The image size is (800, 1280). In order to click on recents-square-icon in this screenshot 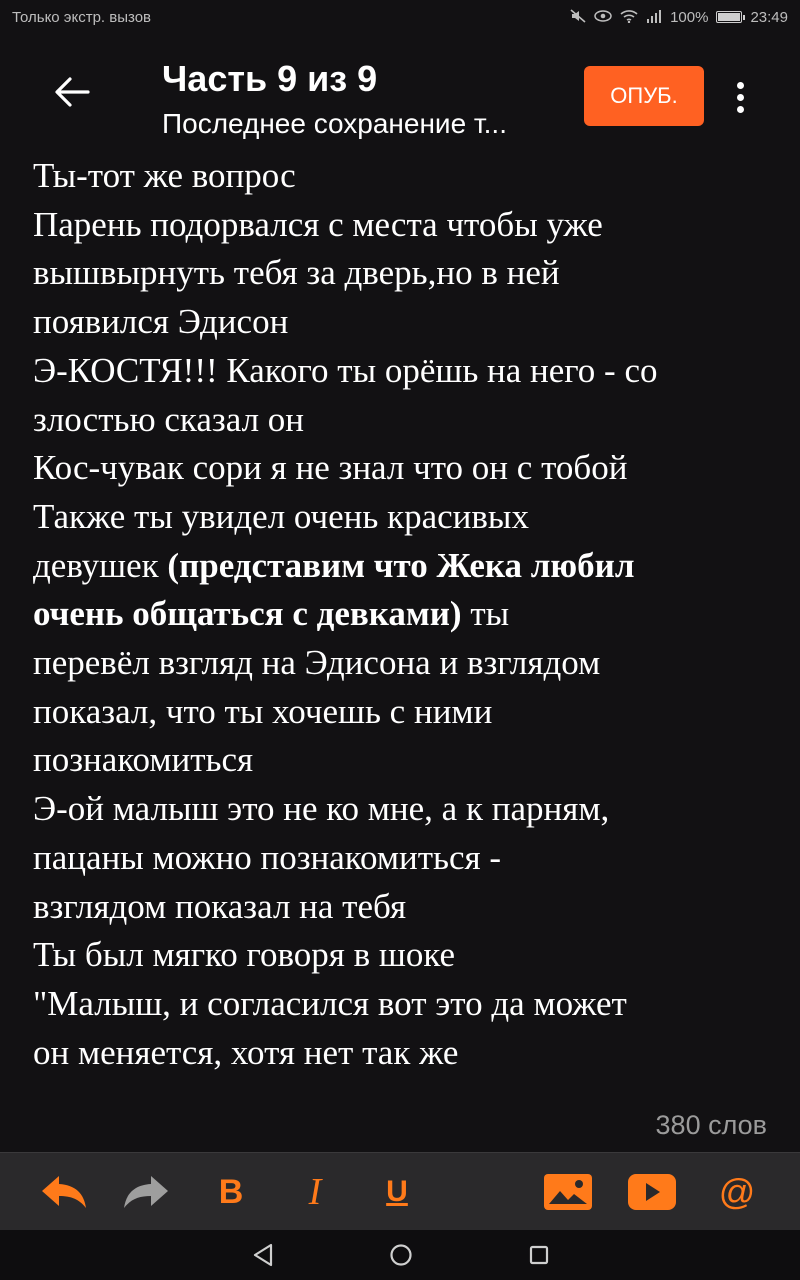, I will do `click(539, 1255)`.